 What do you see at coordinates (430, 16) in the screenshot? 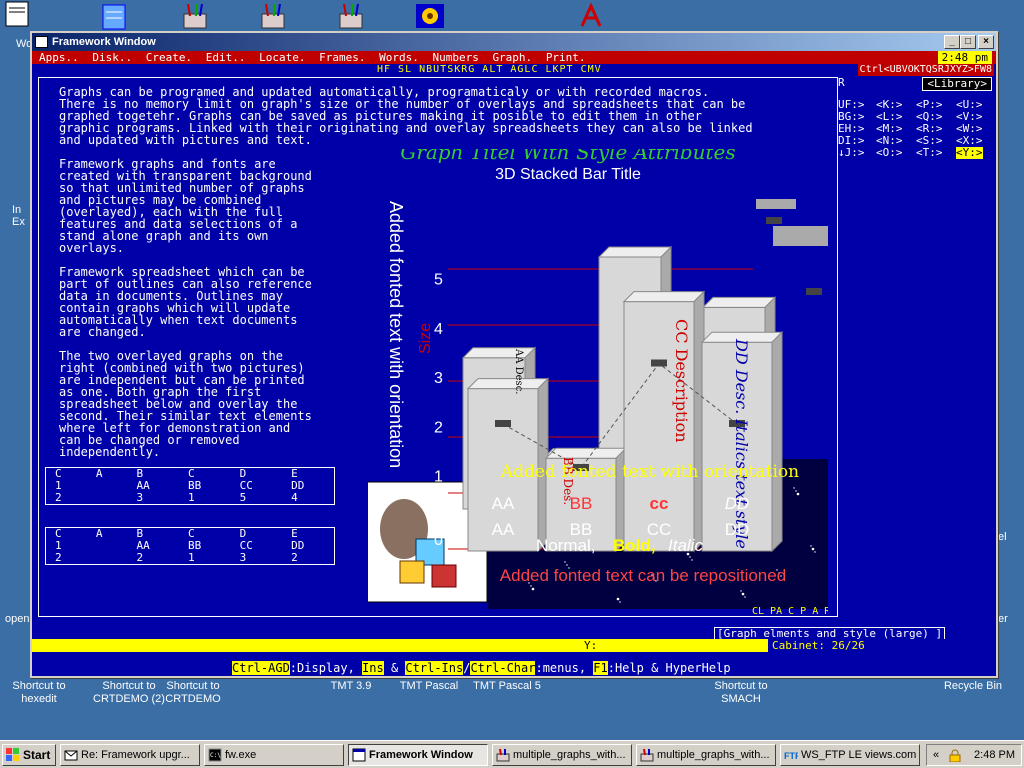
I see `sunflower-icon` at bounding box center [430, 16].